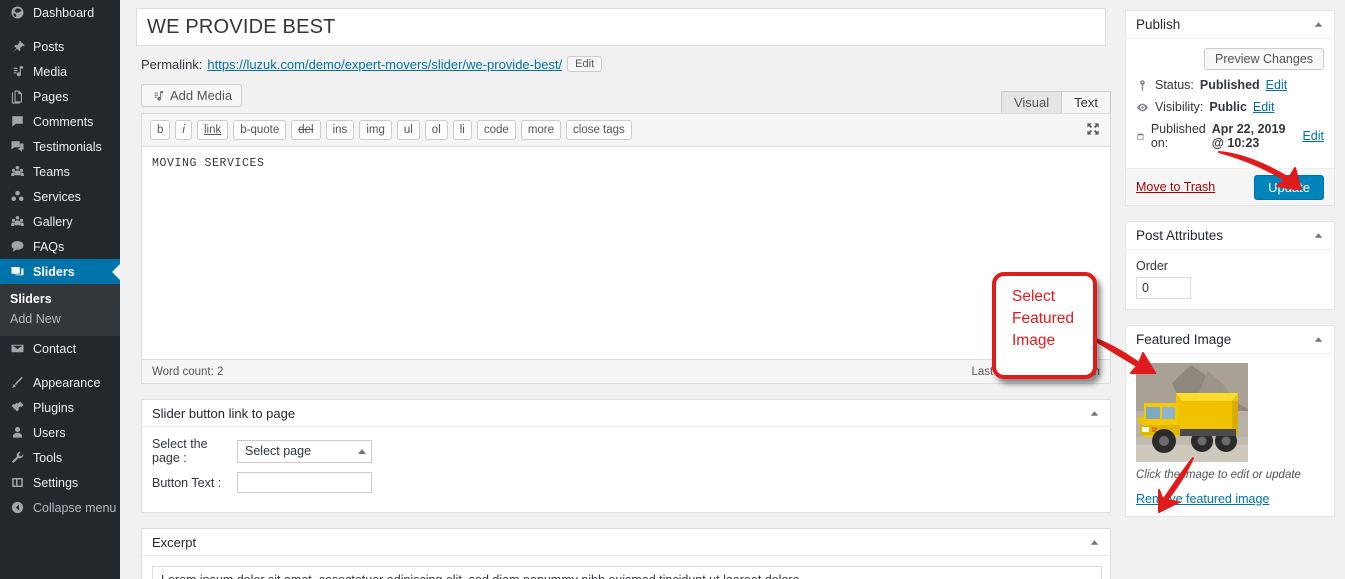 Image resolution: width=1345 pixels, height=579 pixels. What do you see at coordinates (1034, 340) in the screenshot?
I see `callout-line-3: Image` at bounding box center [1034, 340].